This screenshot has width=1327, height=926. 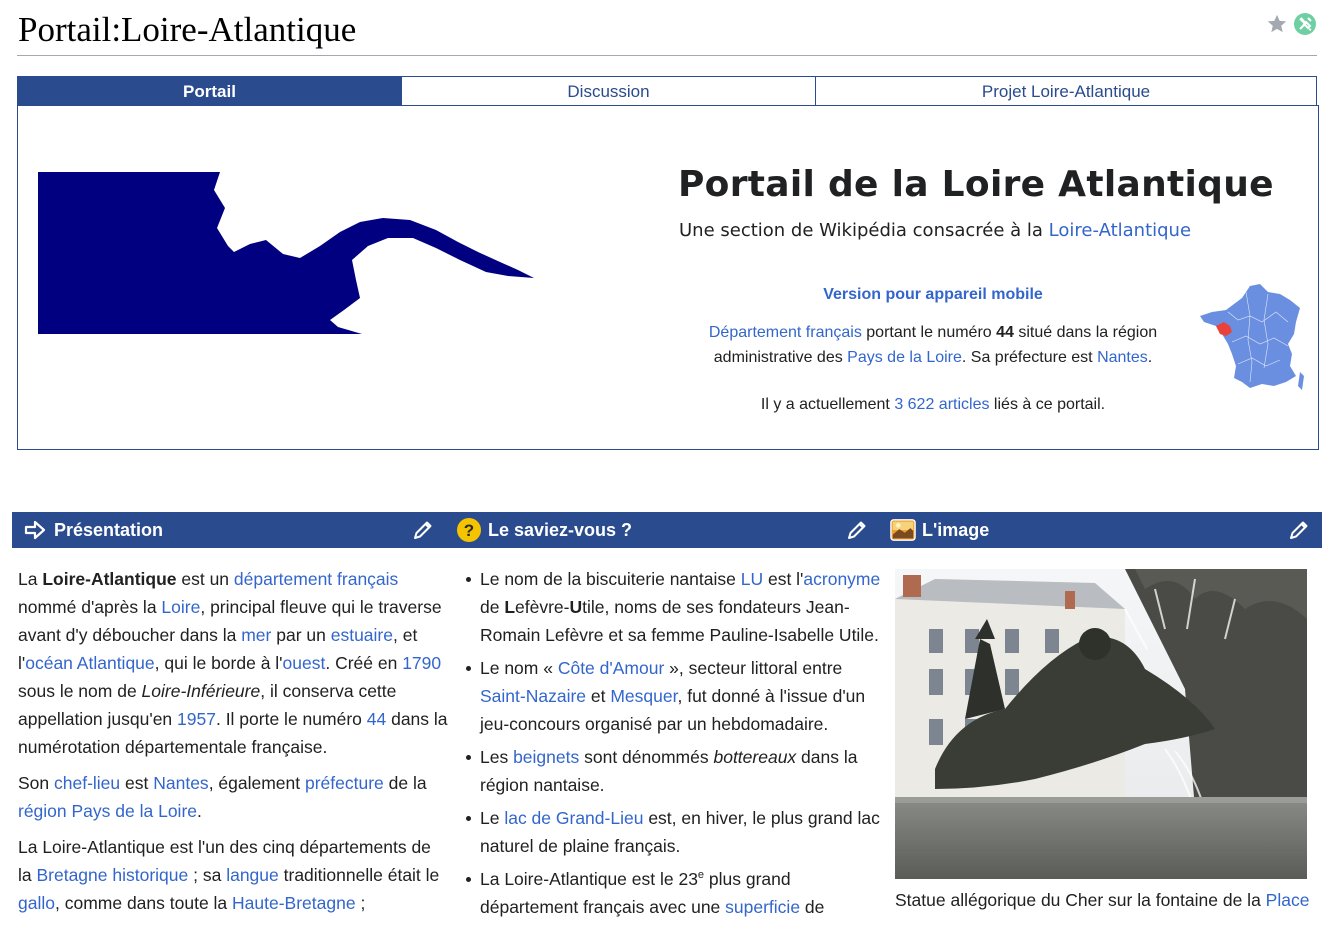 What do you see at coordinates (291, 719) in the screenshot?
I see `text: . Il porte le numéro` at bounding box center [291, 719].